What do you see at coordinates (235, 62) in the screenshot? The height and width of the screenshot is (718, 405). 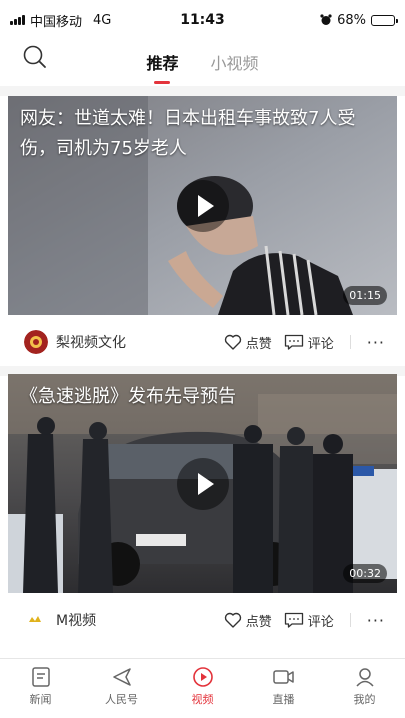 I see `tab-short-video: 小视频` at bounding box center [235, 62].